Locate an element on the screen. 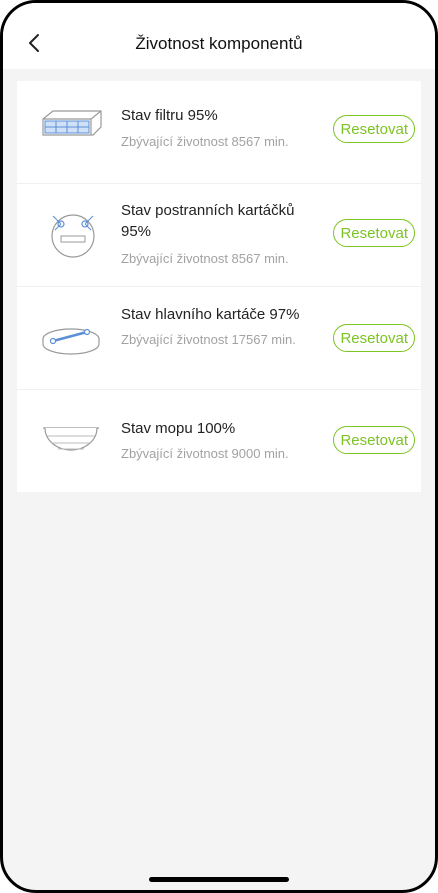  reset-mop-button: Resetovat is located at coordinates (374, 440).